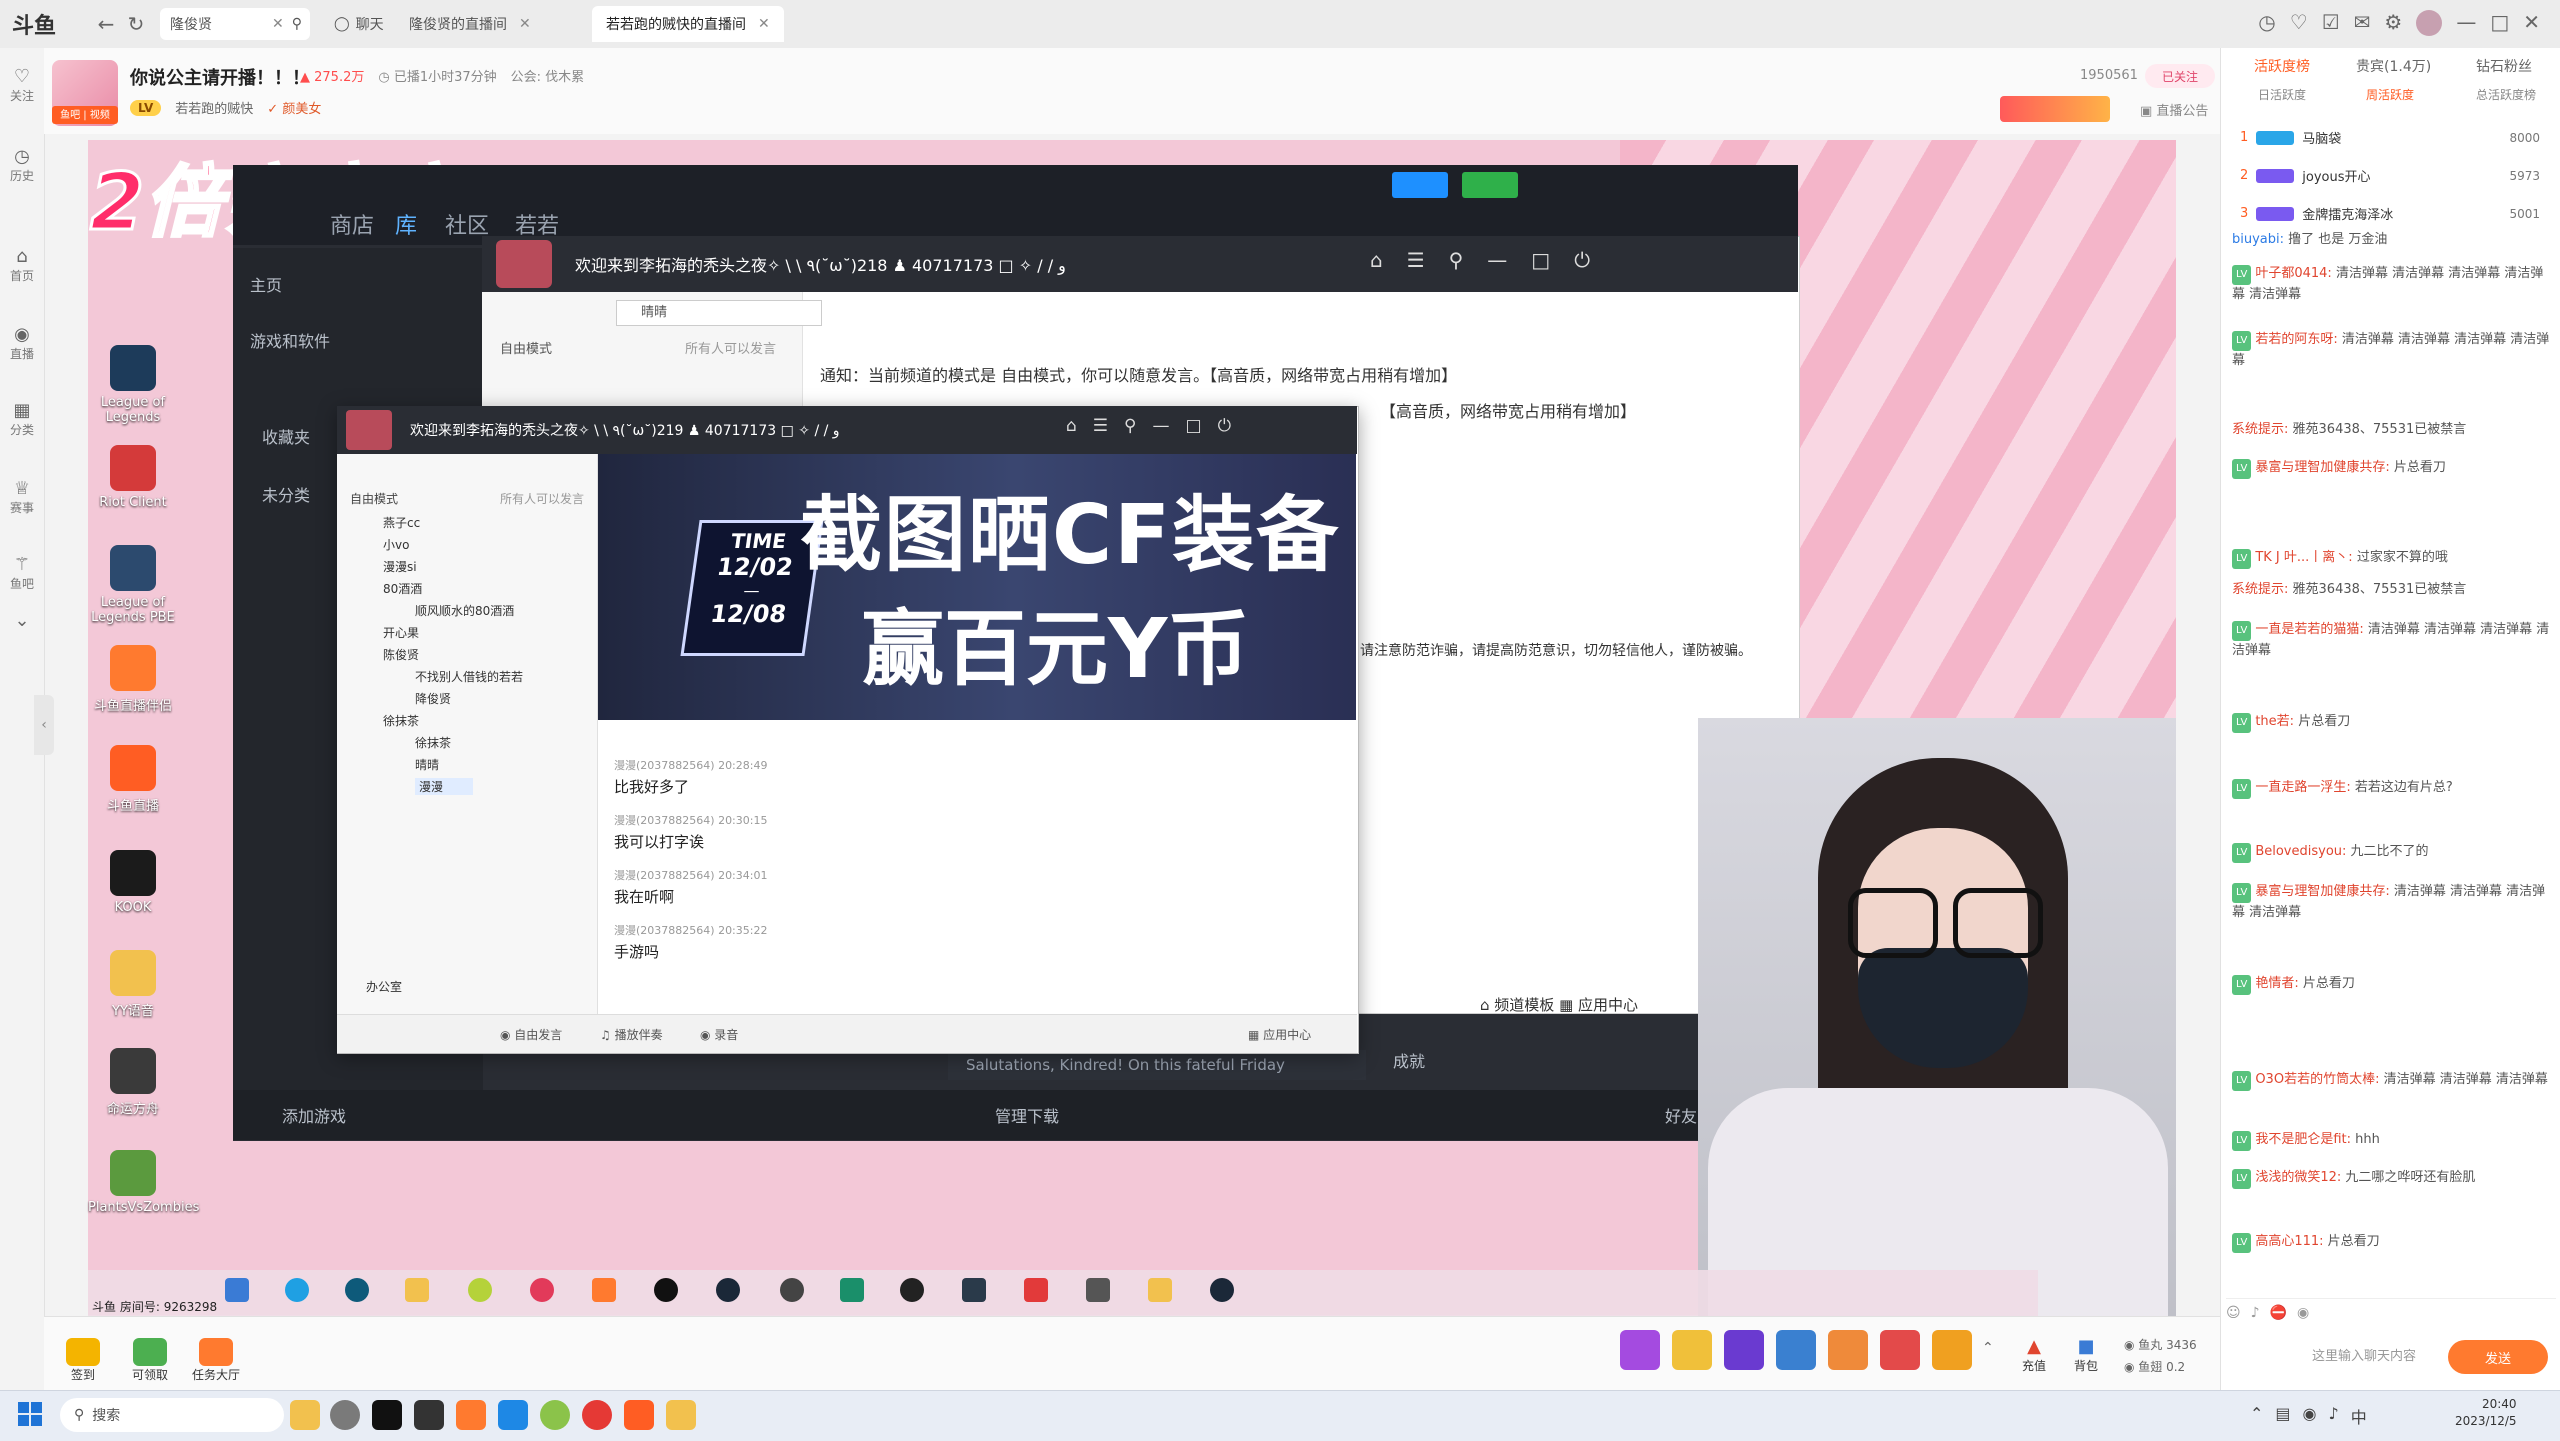  What do you see at coordinates (2278, 1313) in the screenshot?
I see `block-icon: ⛔` at bounding box center [2278, 1313].